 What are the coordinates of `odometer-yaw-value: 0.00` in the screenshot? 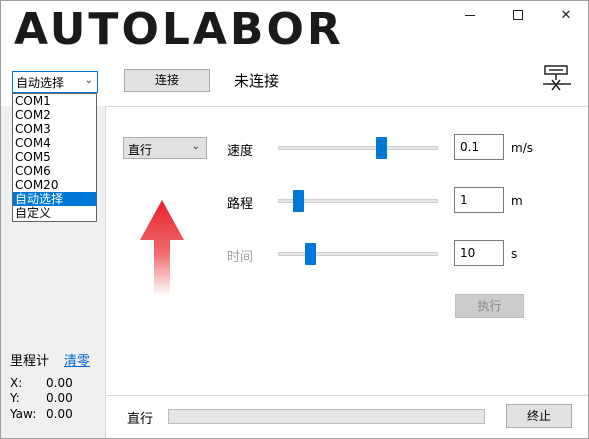 It's located at (59, 414).